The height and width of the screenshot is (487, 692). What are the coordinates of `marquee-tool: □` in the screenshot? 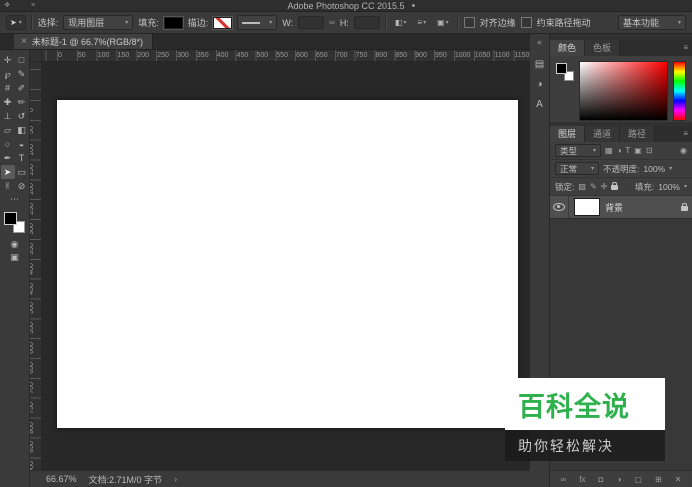 It's located at (22, 60).